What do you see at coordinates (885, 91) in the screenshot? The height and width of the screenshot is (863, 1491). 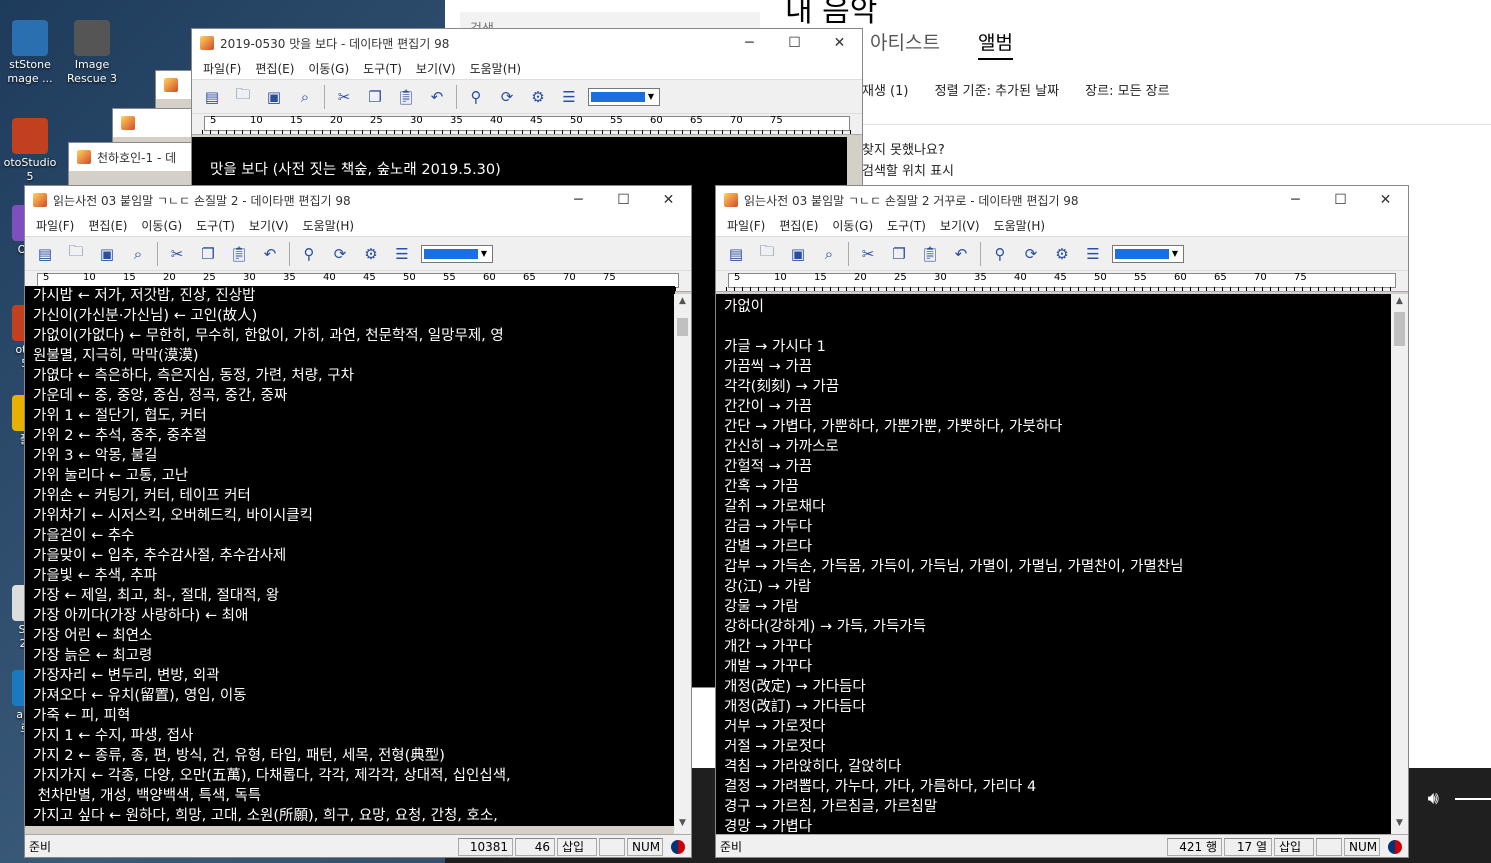 I see `play-filter: 재생 (1)` at bounding box center [885, 91].